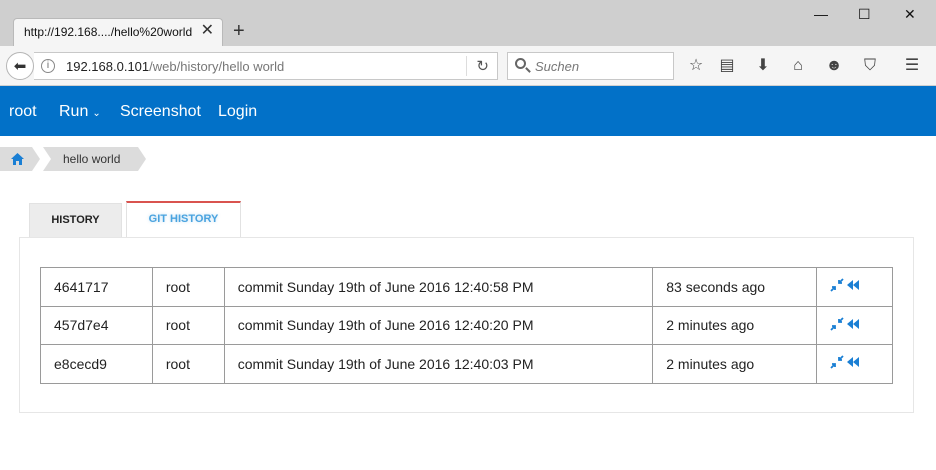 The image size is (936, 470). What do you see at coordinates (864, 14) in the screenshot?
I see `maximize-window-button: ☐` at bounding box center [864, 14].